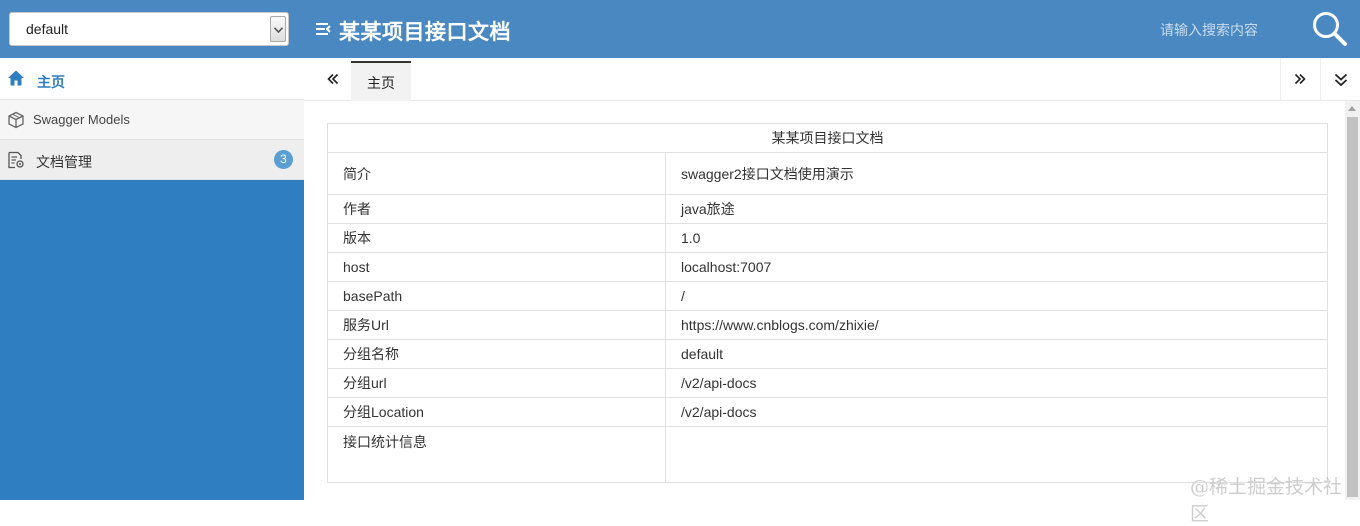 Image resolution: width=1360 pixels, height=526 pixels. I want to click on sidebar-item-swagger-models: Swagger Models, so click(152, 120).